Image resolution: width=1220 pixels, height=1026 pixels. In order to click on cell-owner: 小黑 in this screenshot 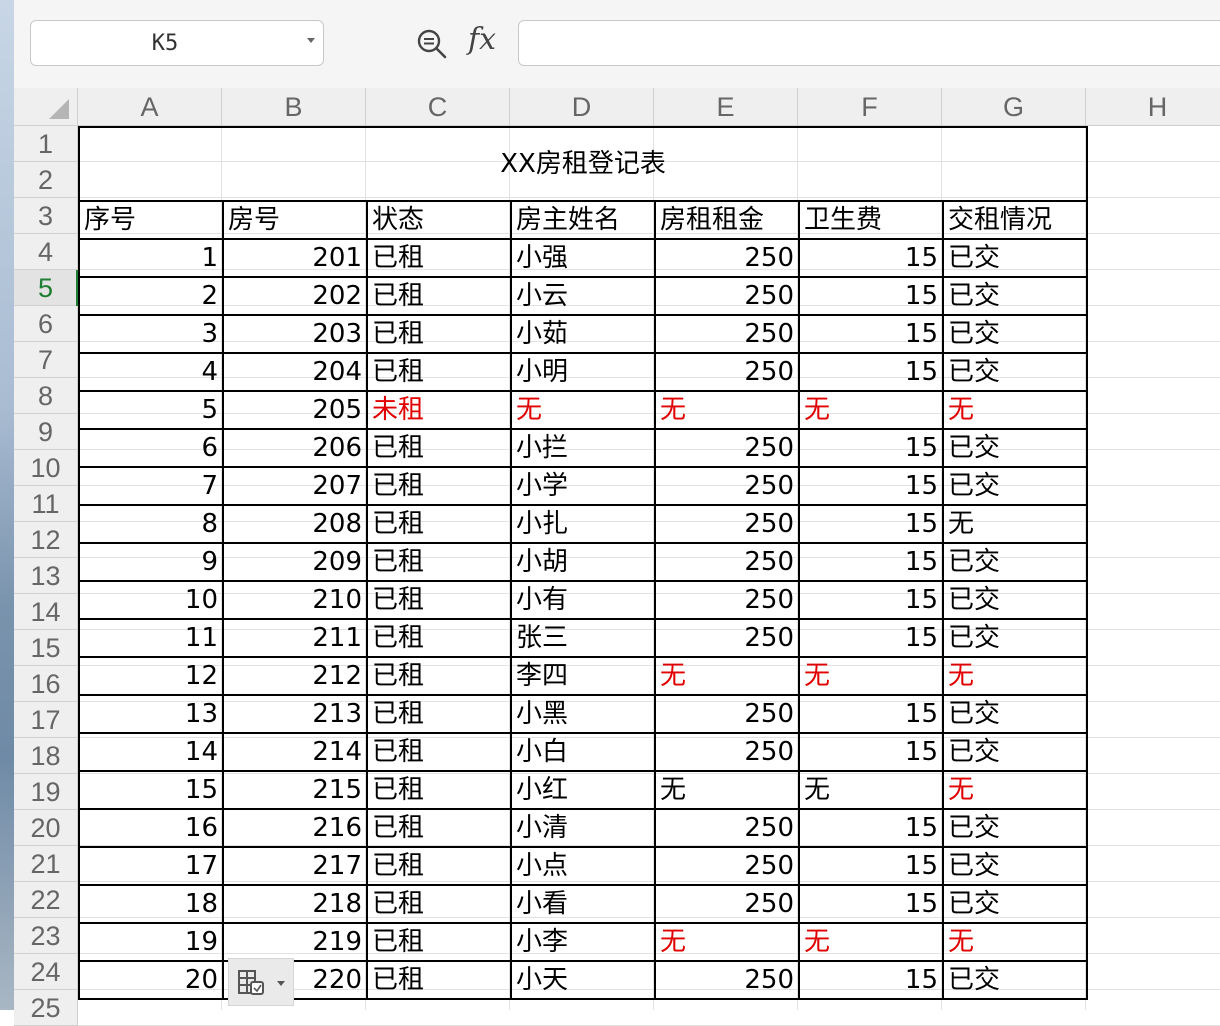, I will do `click(583, 714)`.